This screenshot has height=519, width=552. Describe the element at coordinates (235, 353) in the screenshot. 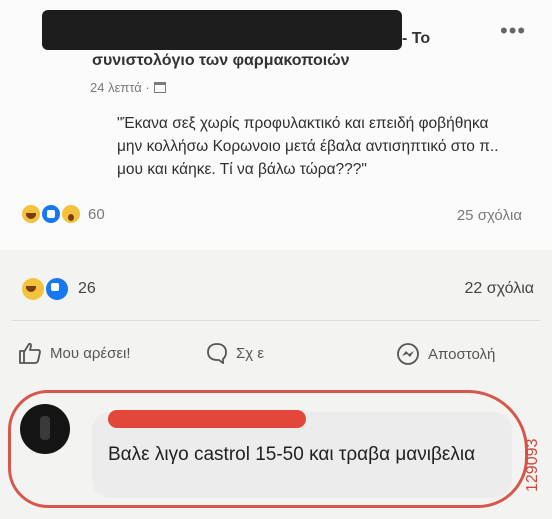

I see `comment-button: Σχ ε` at that location.